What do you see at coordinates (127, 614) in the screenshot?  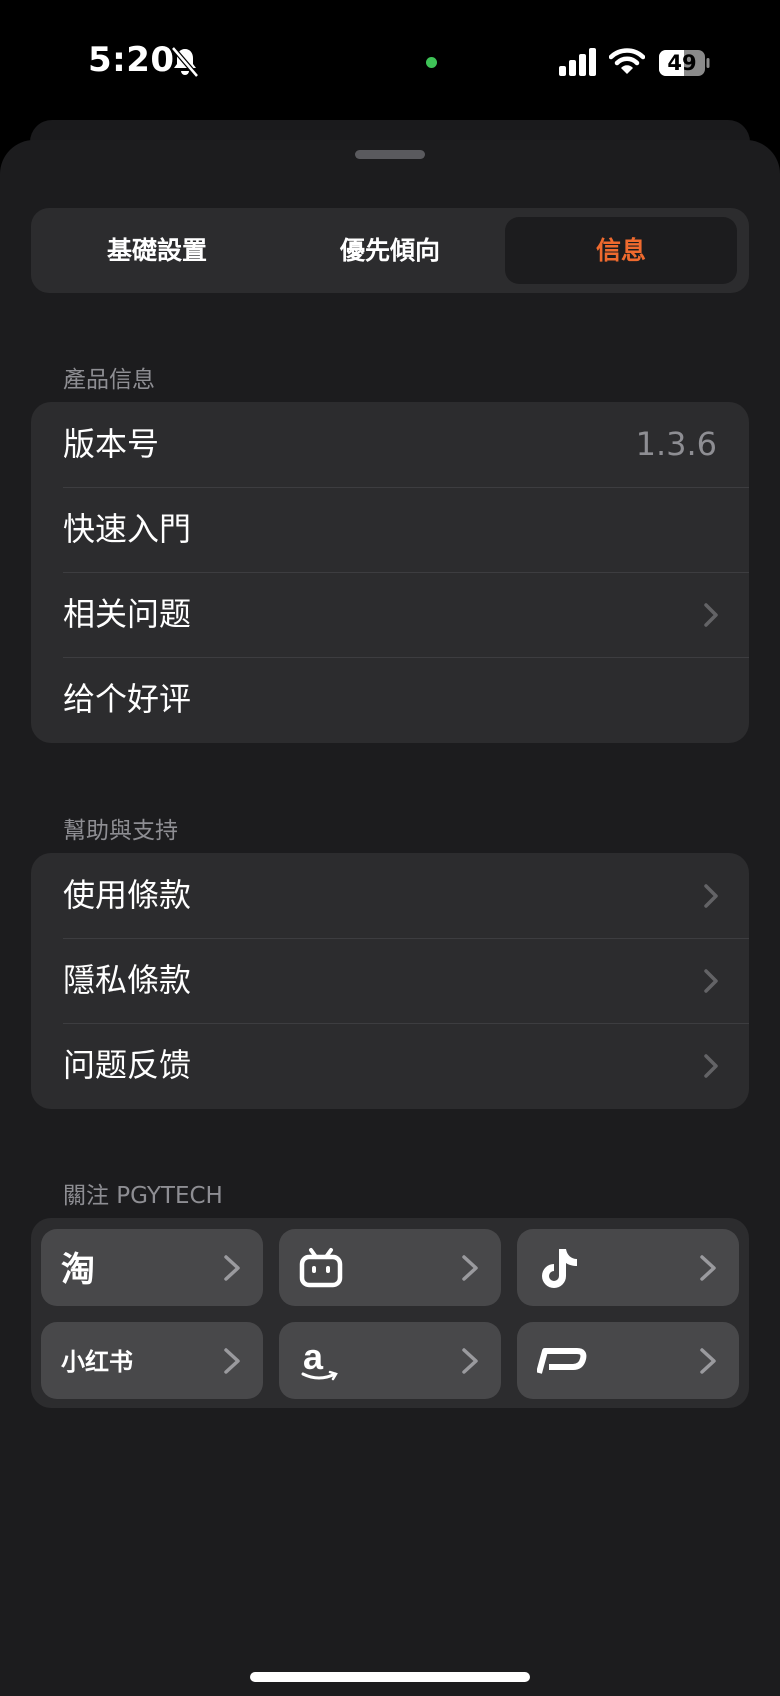 I see `faq-label: 相关问题` at bounding box center [127, 614].